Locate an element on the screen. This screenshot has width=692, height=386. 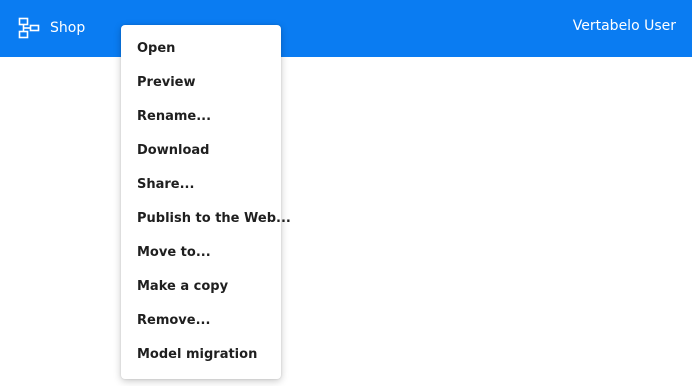
menu-item-make-copy: Make a copy is located at coordinates (201, 287).